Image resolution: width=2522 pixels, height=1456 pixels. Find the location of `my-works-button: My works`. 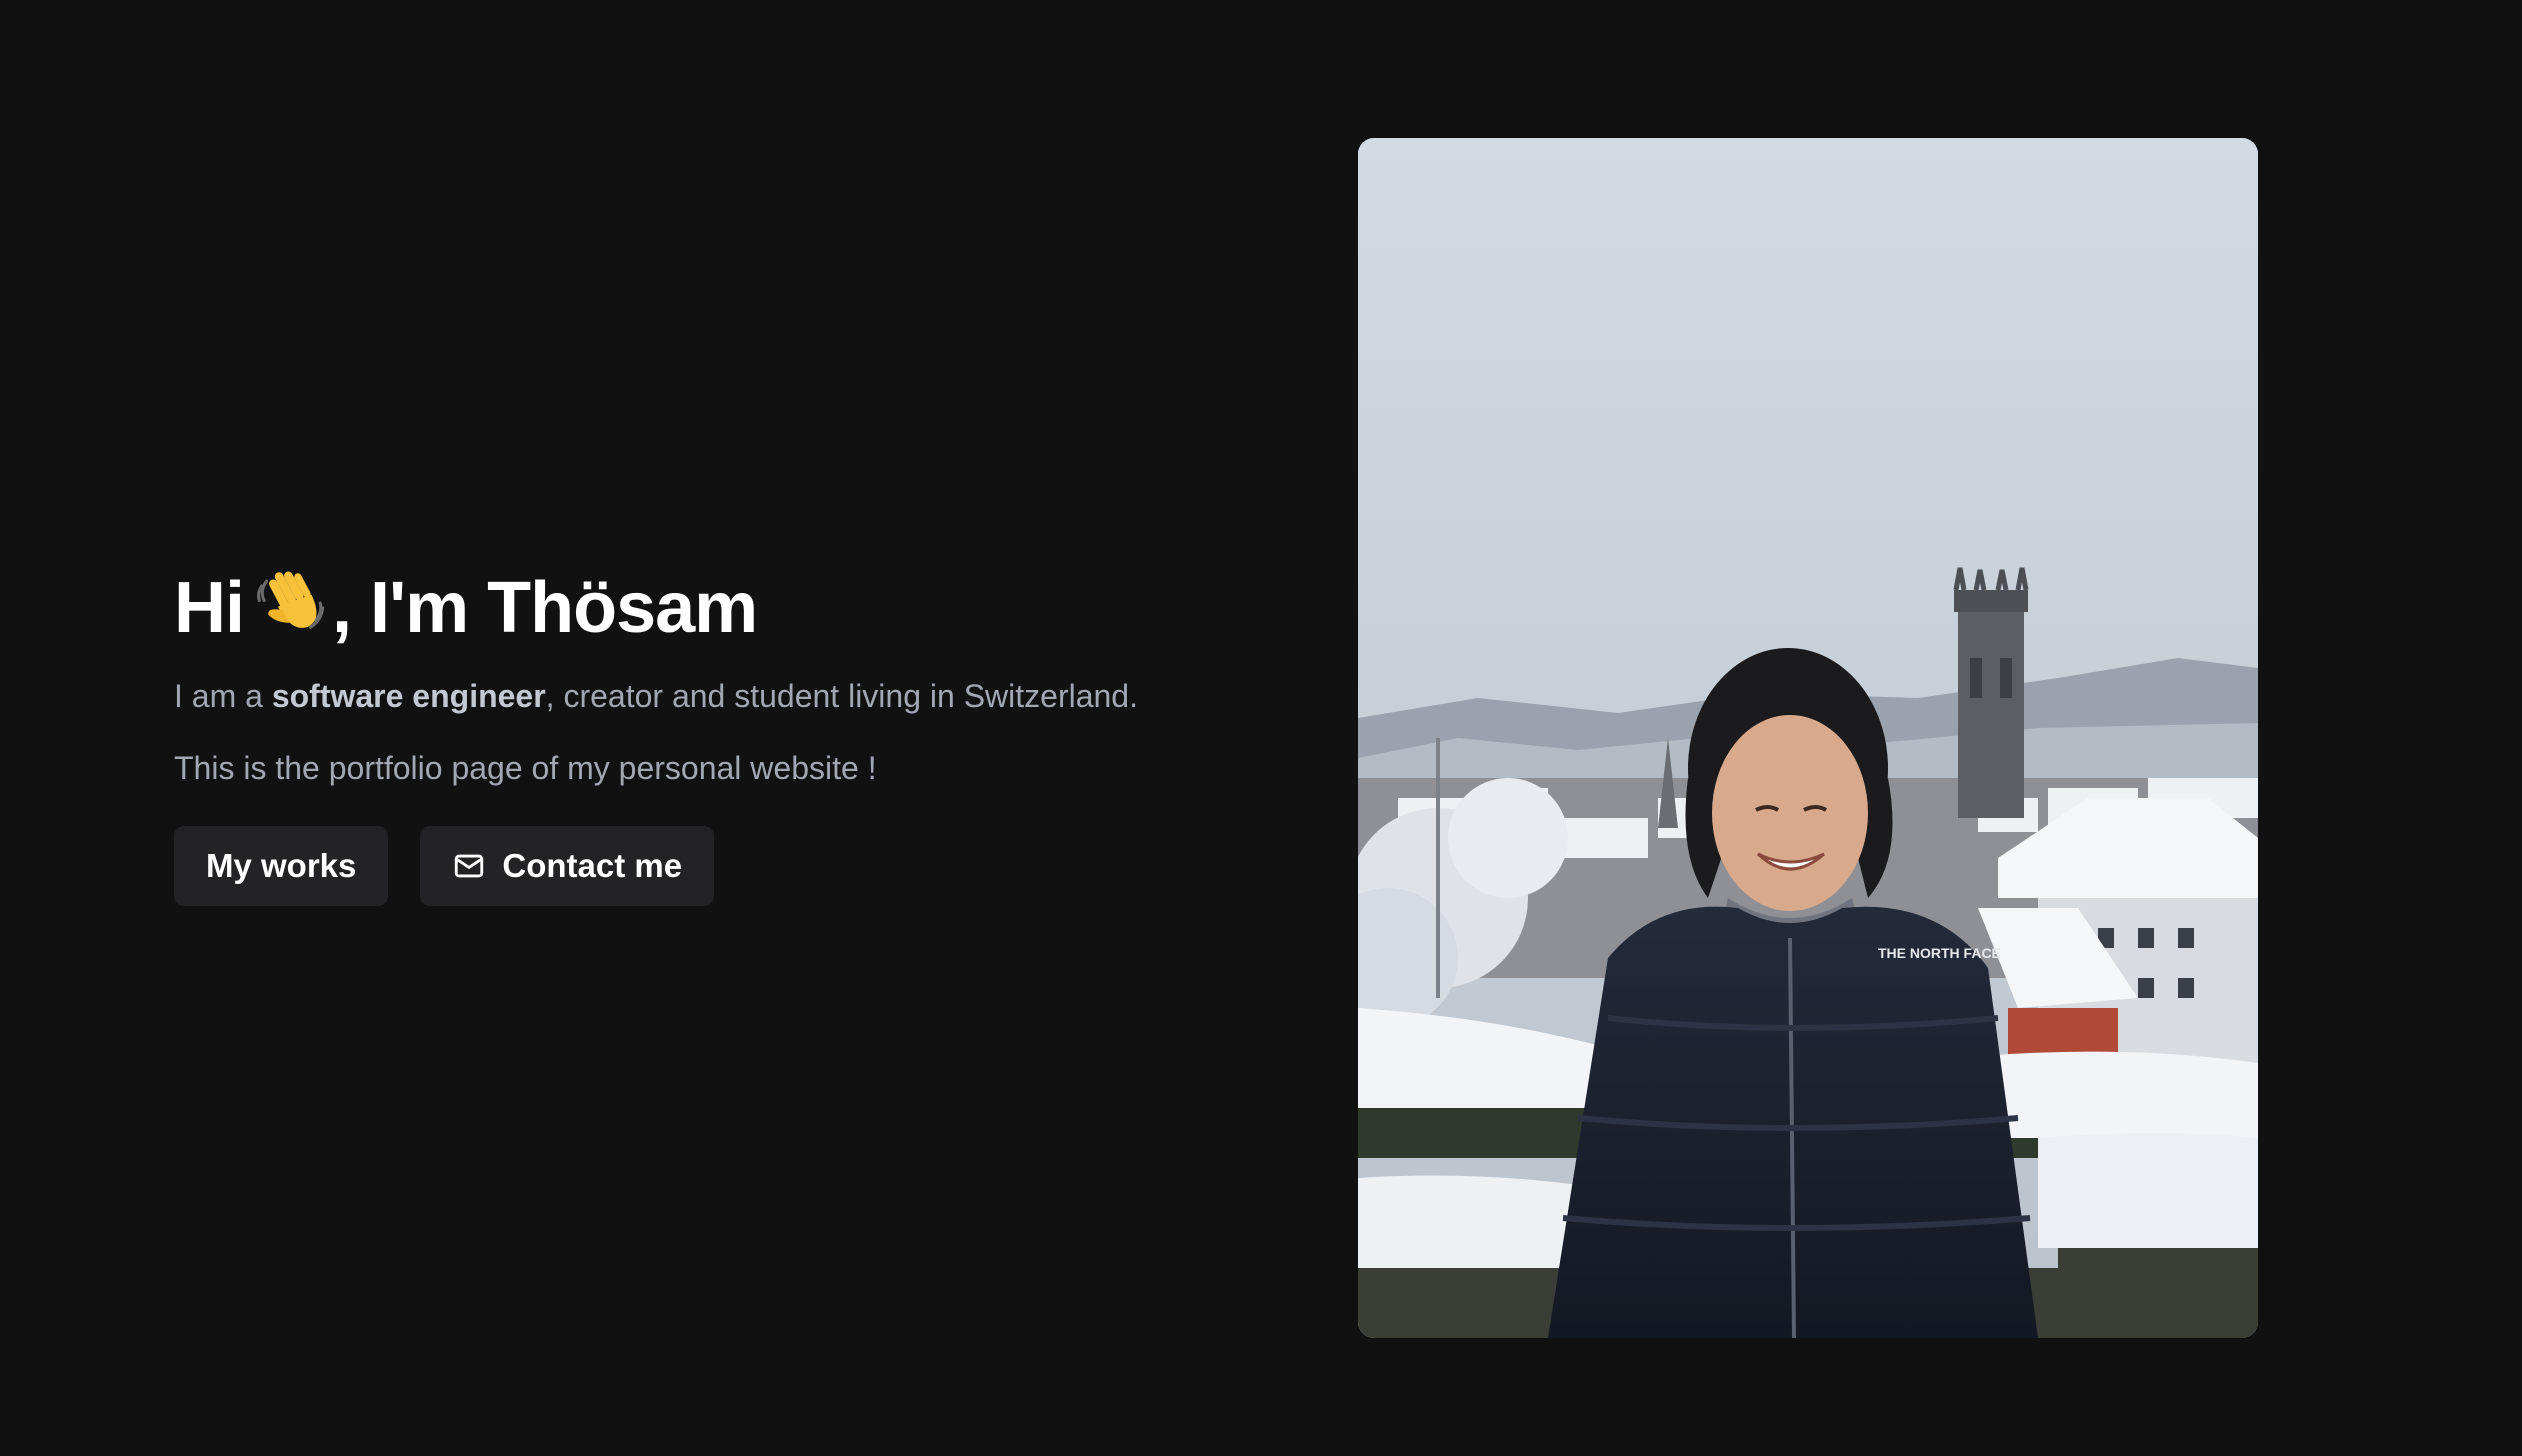

my-works-button: My works is located at coordinates (281, 866).